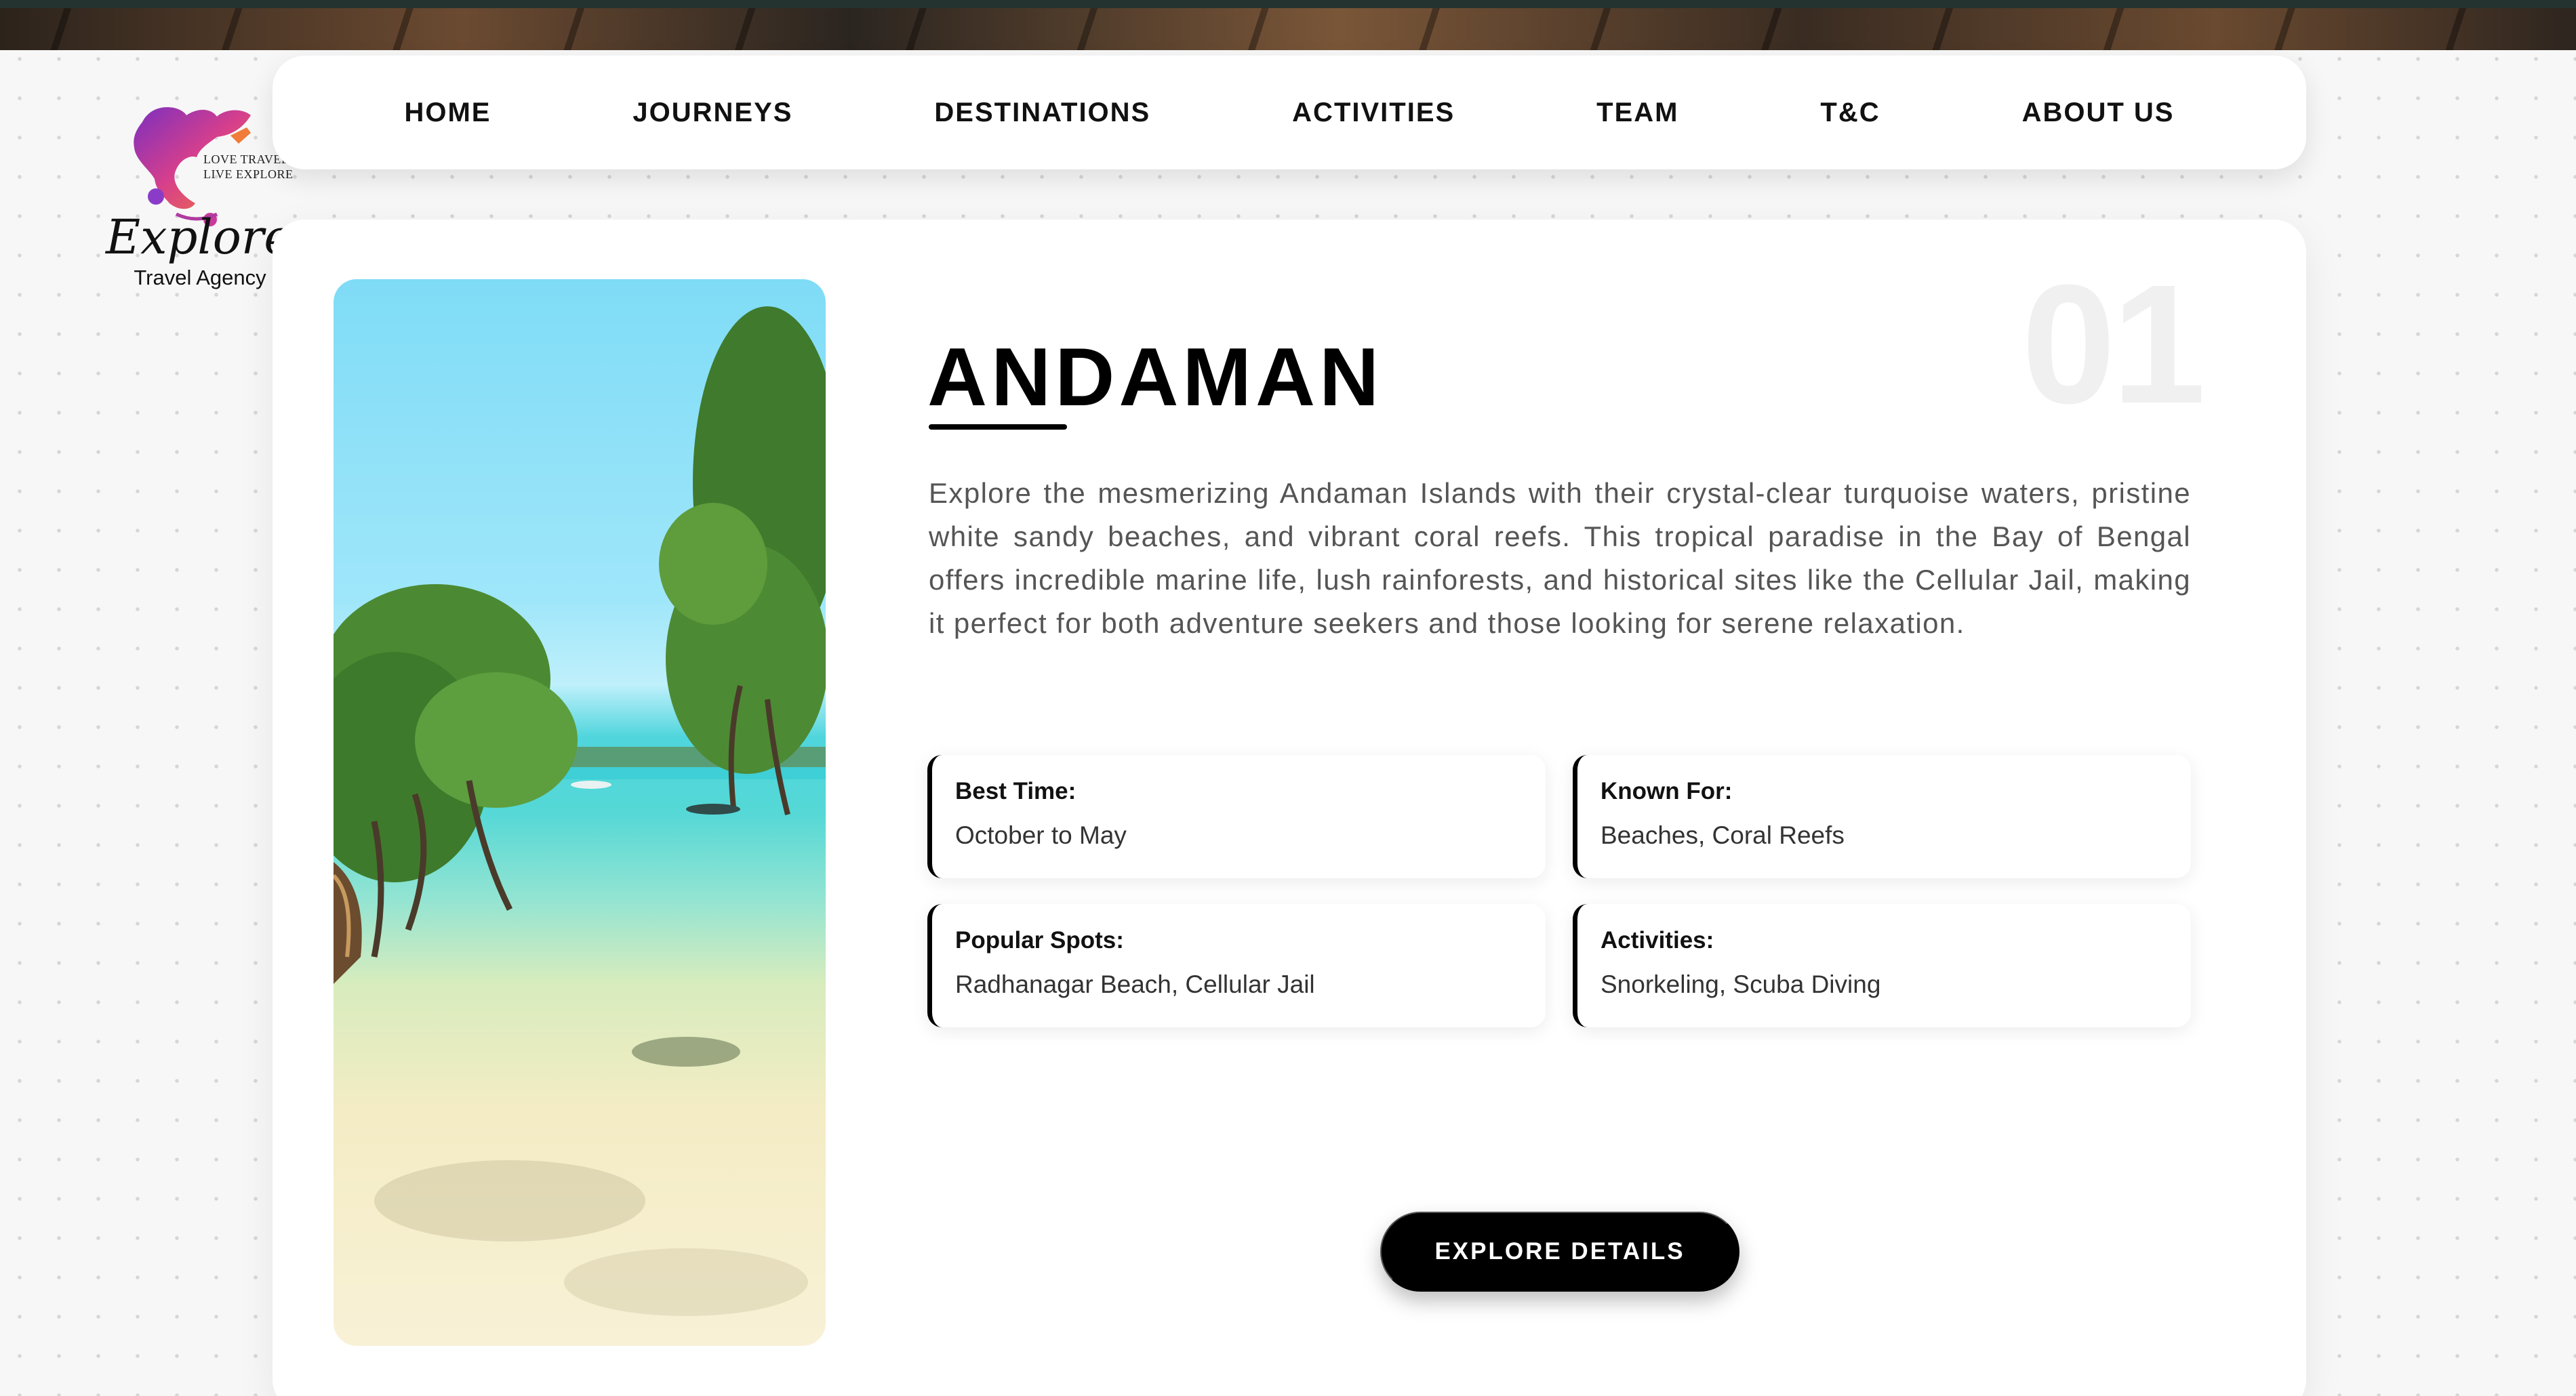 The height and width of the screenshot is (1396, 2576). I want to click on nav-home: HOME, so click(447, 113).